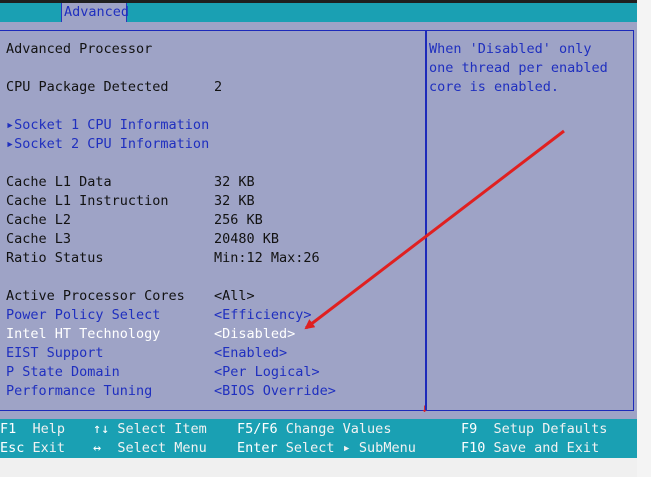  I want to click on info-value: 256 KB, so click(238, 220).